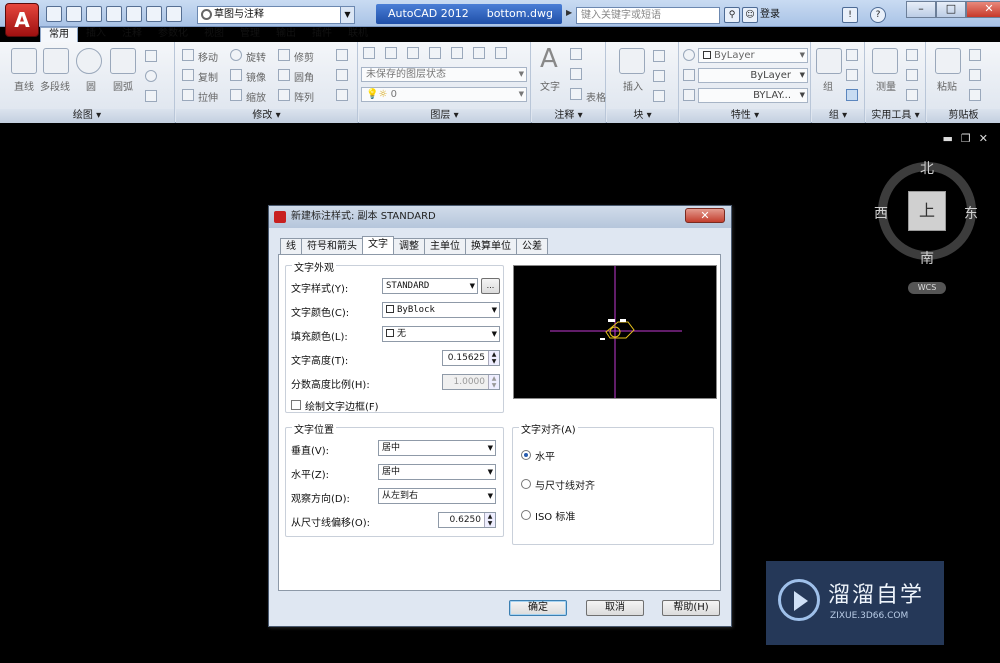 Image resolution: width=1000 pixels, height=663 pixels. What do you see at coordinates (24, 61) in the screenshot?
I see `line-icon` at bounding box center [24, 61].